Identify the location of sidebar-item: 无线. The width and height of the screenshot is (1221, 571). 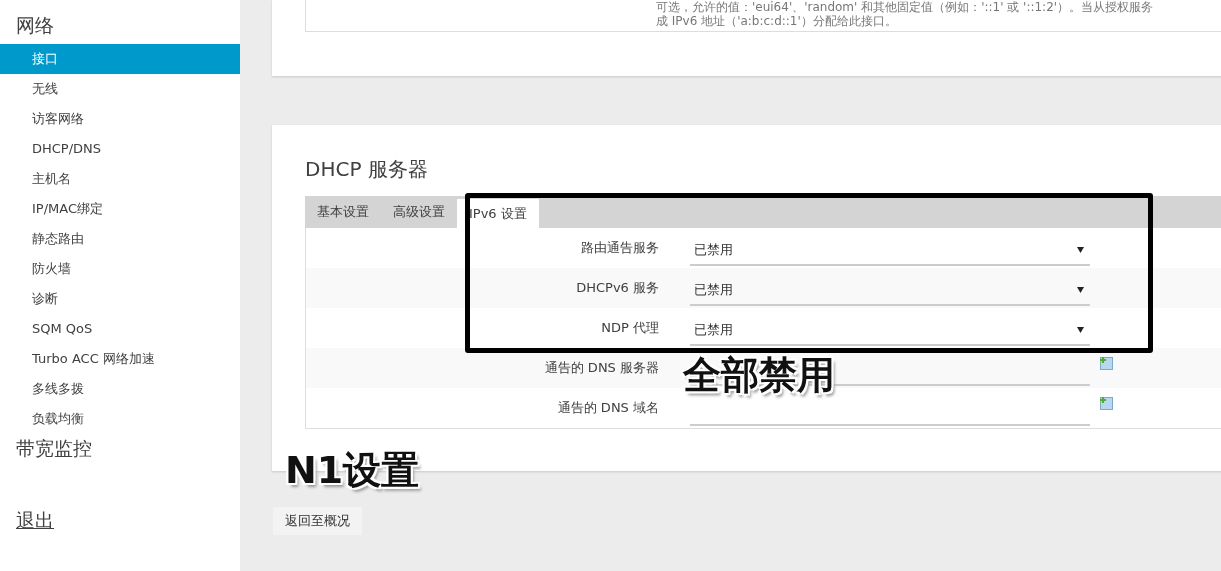
(120, 89).